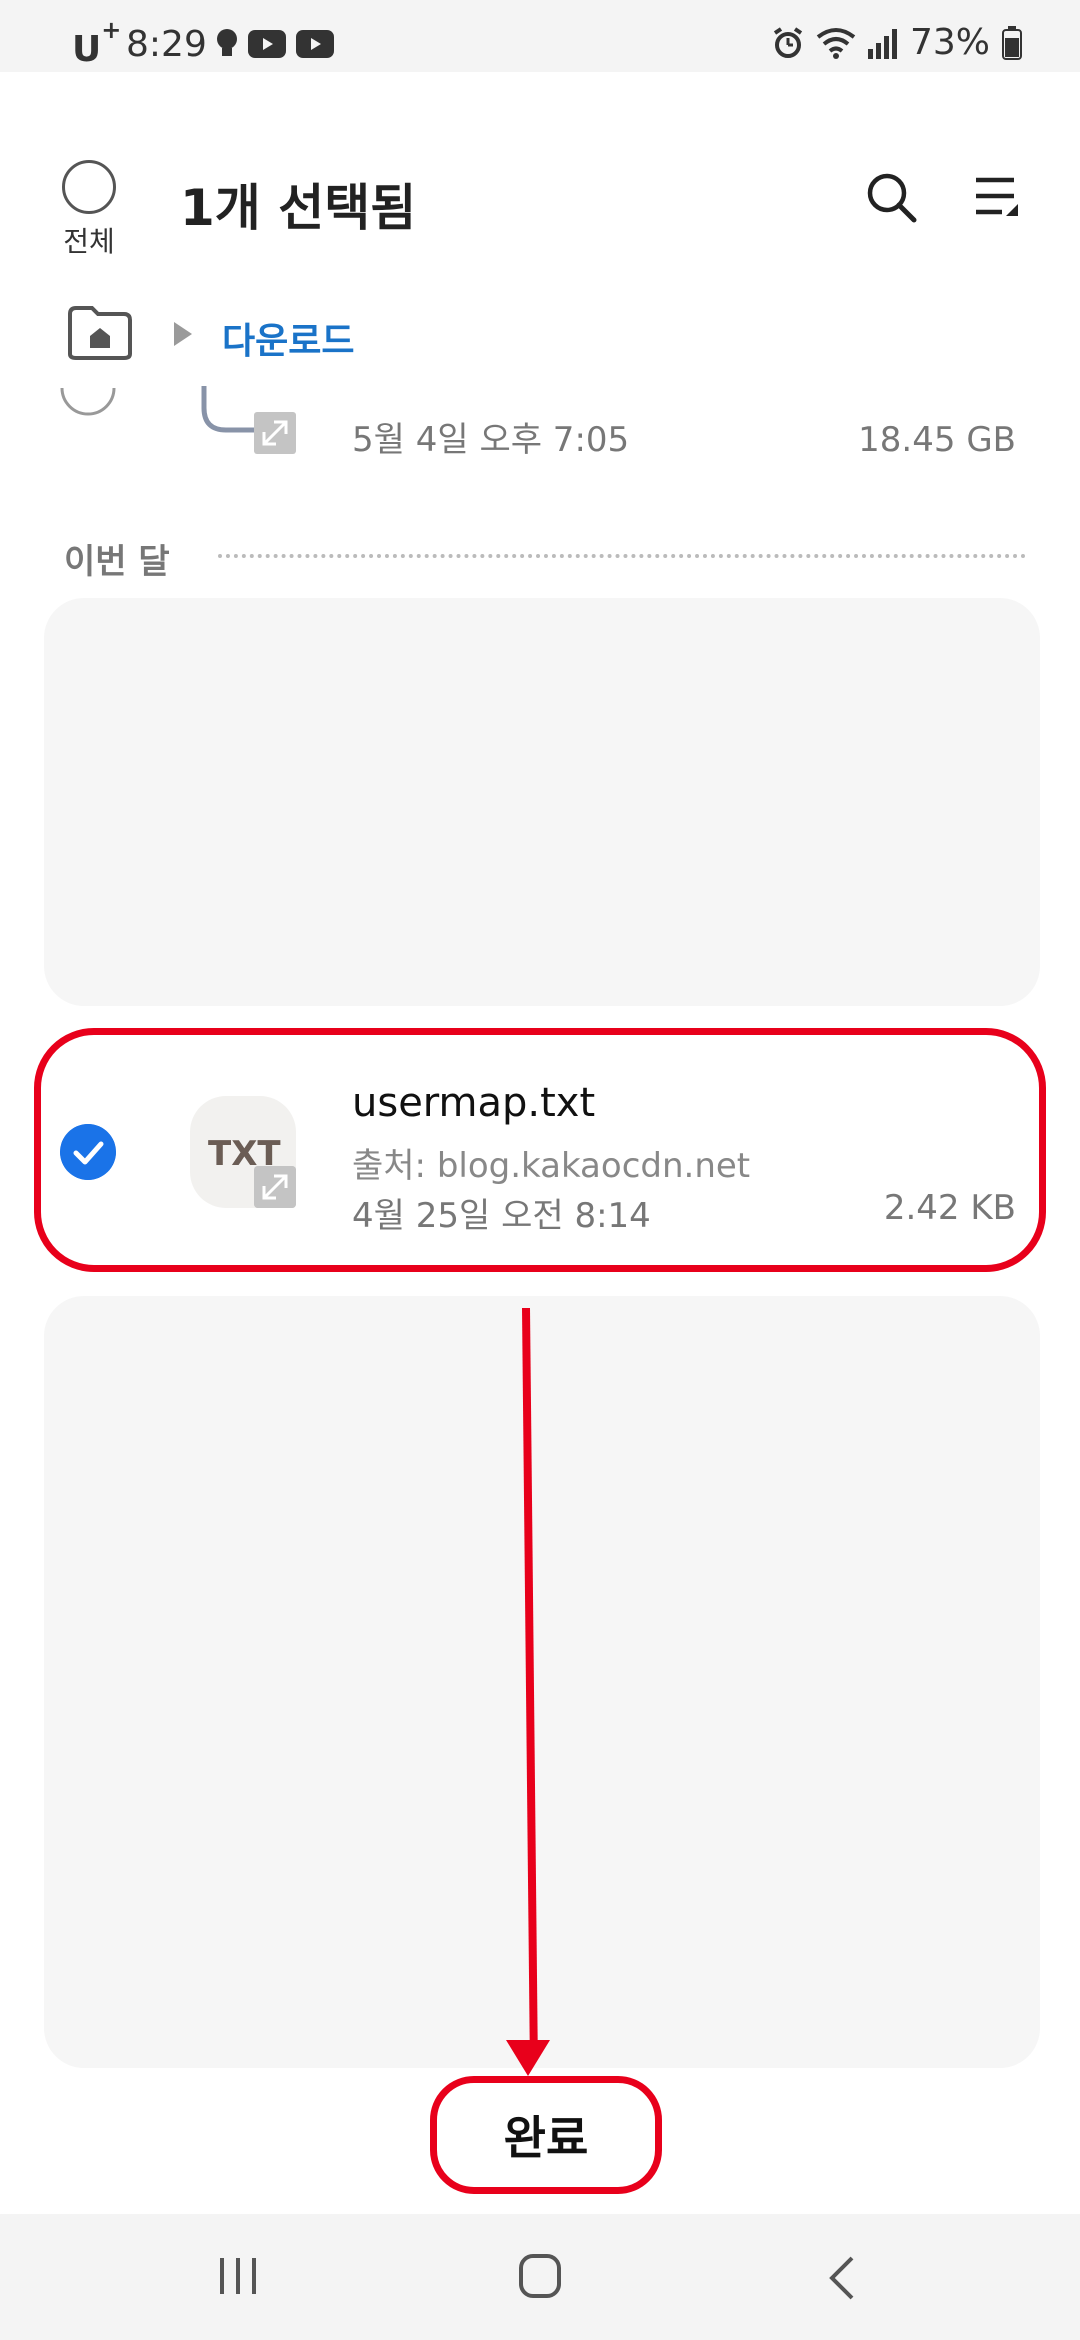  I want to click on file-size: 18.45 GB, so click(937, 440).